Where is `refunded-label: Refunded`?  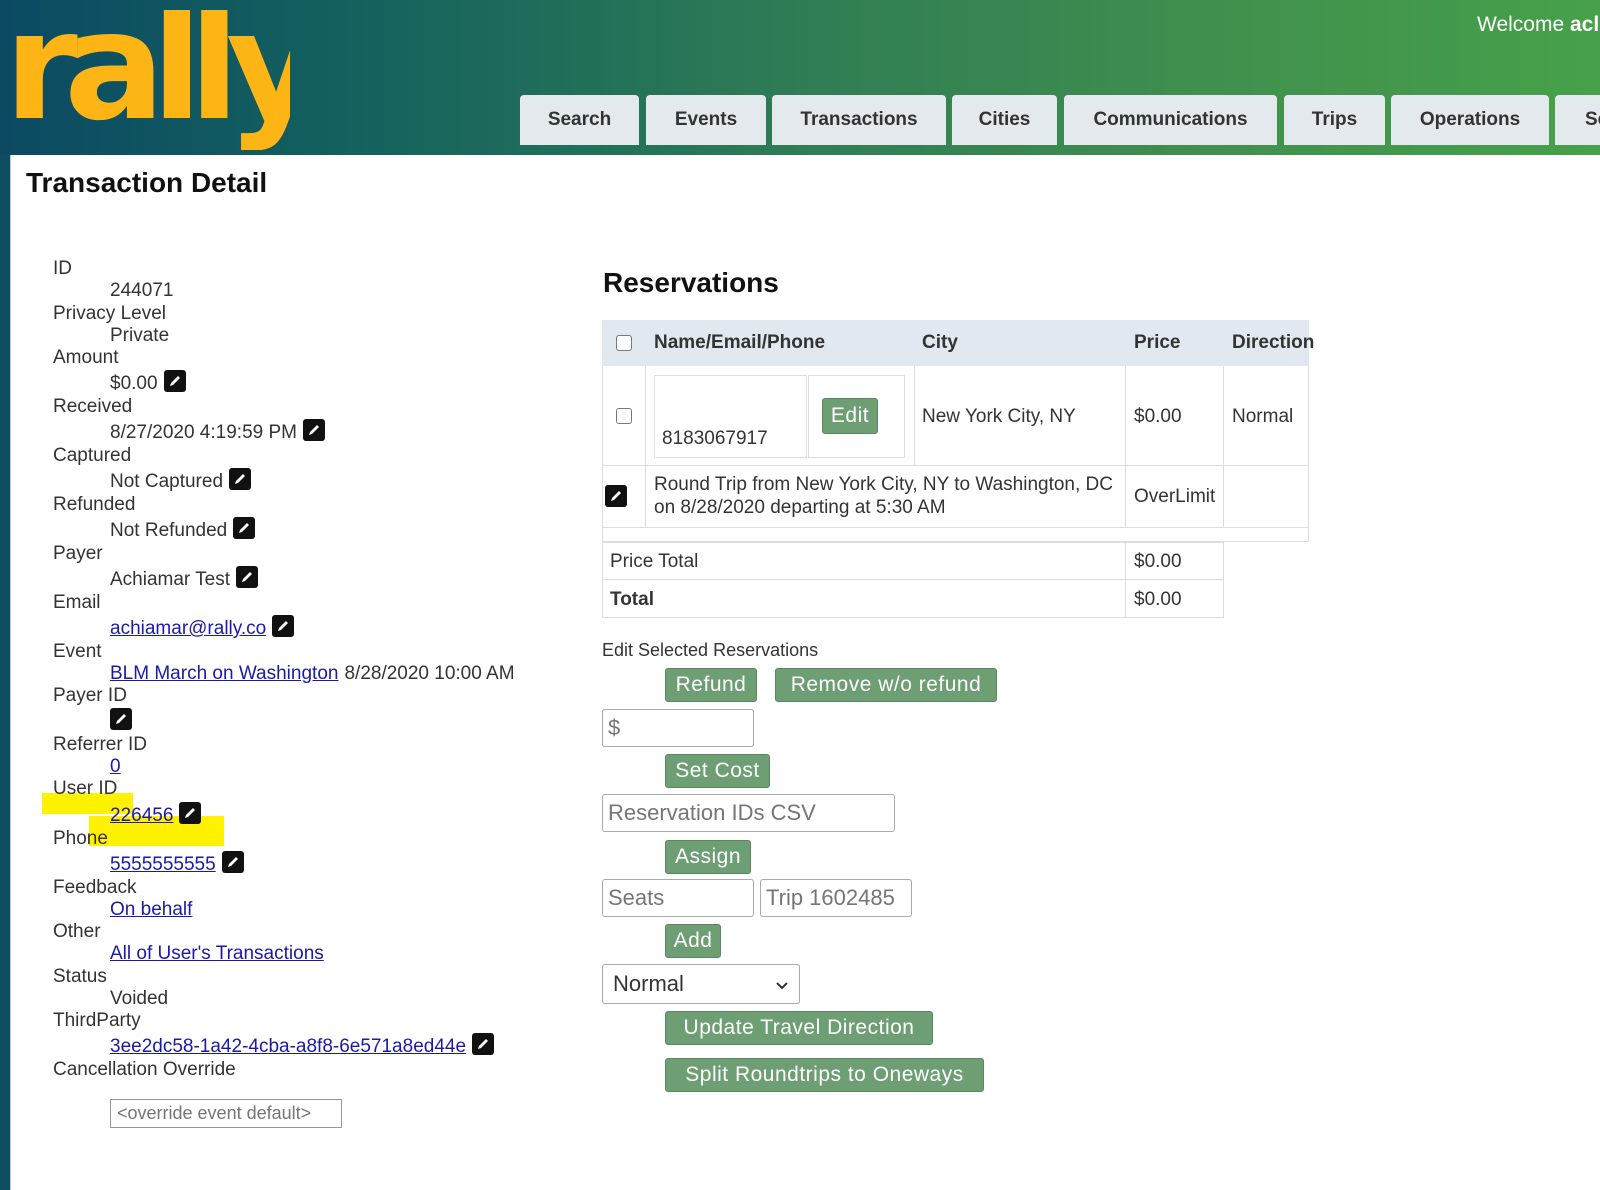 refunded-label: Refunded is located at coordinates (94, 504).